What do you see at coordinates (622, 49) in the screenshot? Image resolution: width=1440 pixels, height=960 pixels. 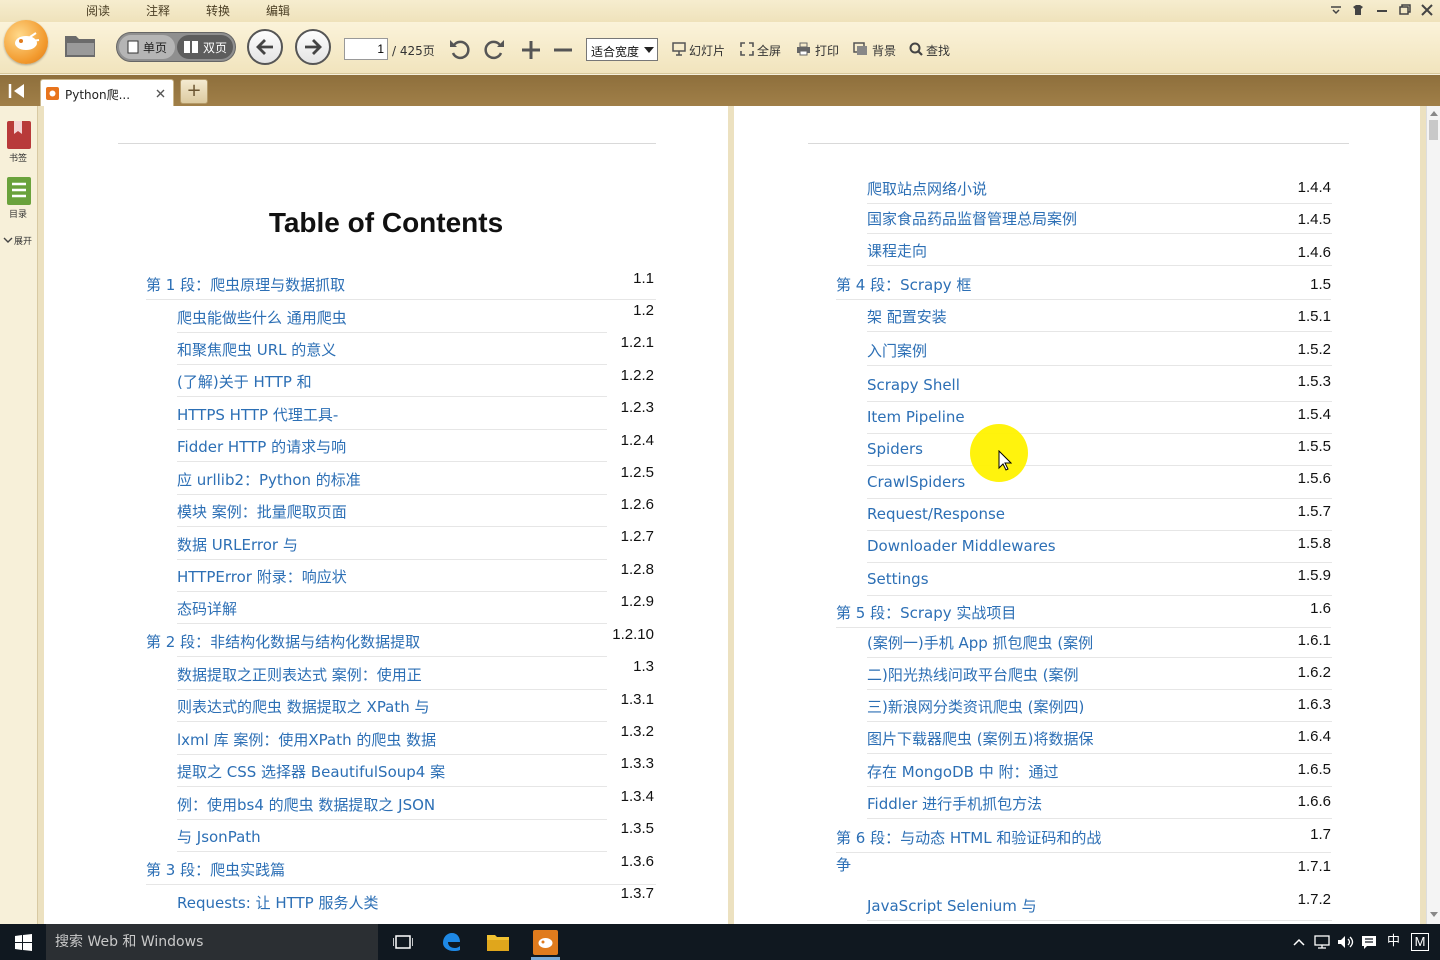 I see `zoom-select: 适合宽度` at bounding box center [622, 49].